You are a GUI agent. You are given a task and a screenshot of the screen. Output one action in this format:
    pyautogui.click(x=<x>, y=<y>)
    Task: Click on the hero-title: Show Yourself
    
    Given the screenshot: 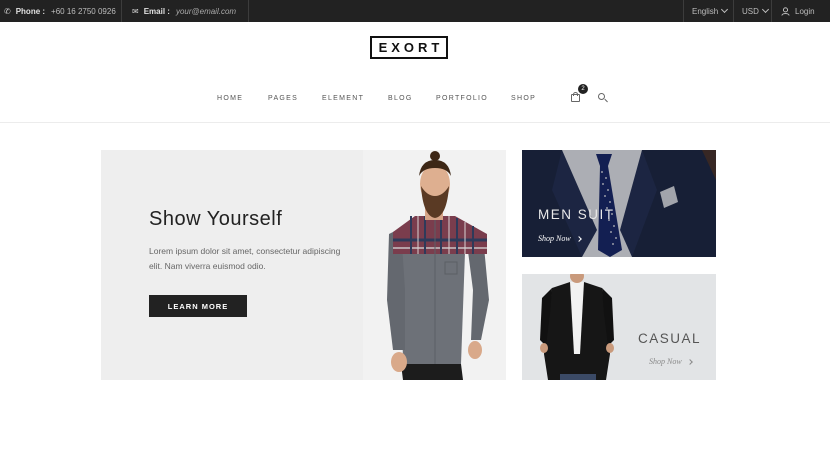 What is the action you would take?
    pyautogui.click(x=216, y=219)
    